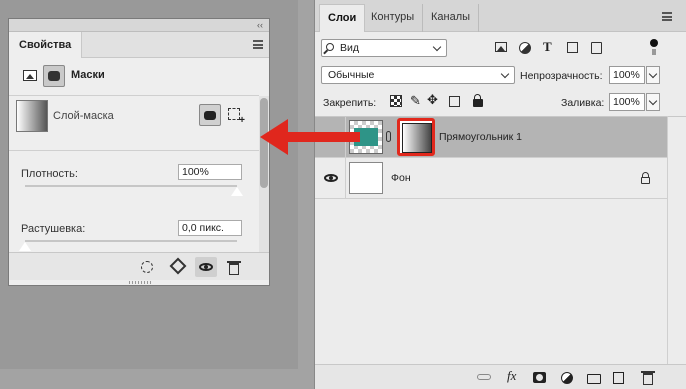 This screenshot has width=686, height=389. What do you see at coordinates (418, 75) in the screenshot?
I see `blend-mode-select: Обычные` at bounding box center [418, 75].